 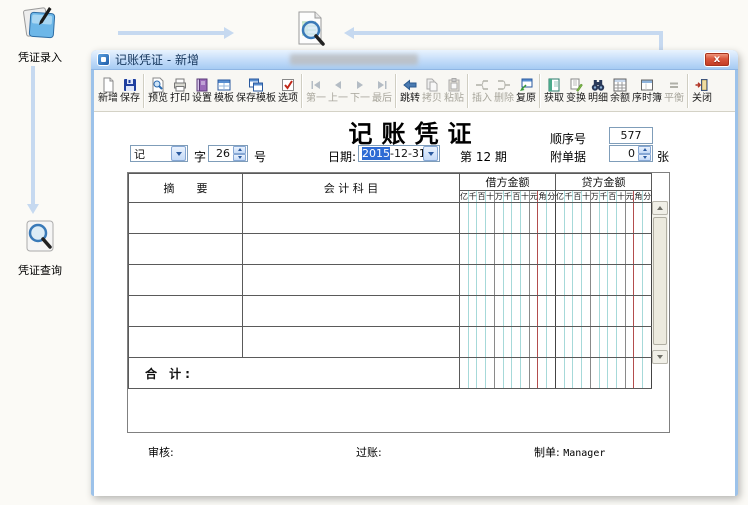 I want to click on chevron-down-icon, so click(x=430, y=153).